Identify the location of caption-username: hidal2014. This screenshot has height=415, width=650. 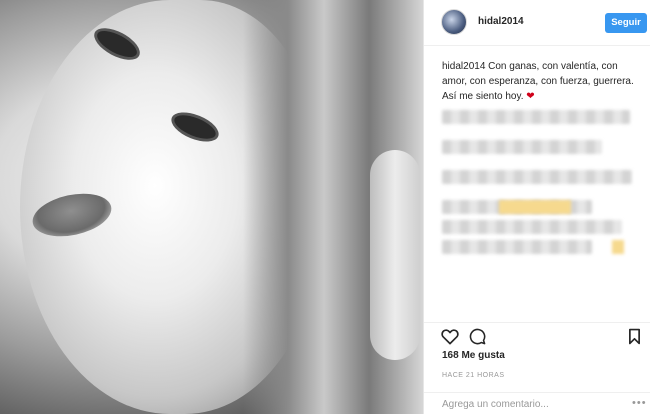
(463, 66).